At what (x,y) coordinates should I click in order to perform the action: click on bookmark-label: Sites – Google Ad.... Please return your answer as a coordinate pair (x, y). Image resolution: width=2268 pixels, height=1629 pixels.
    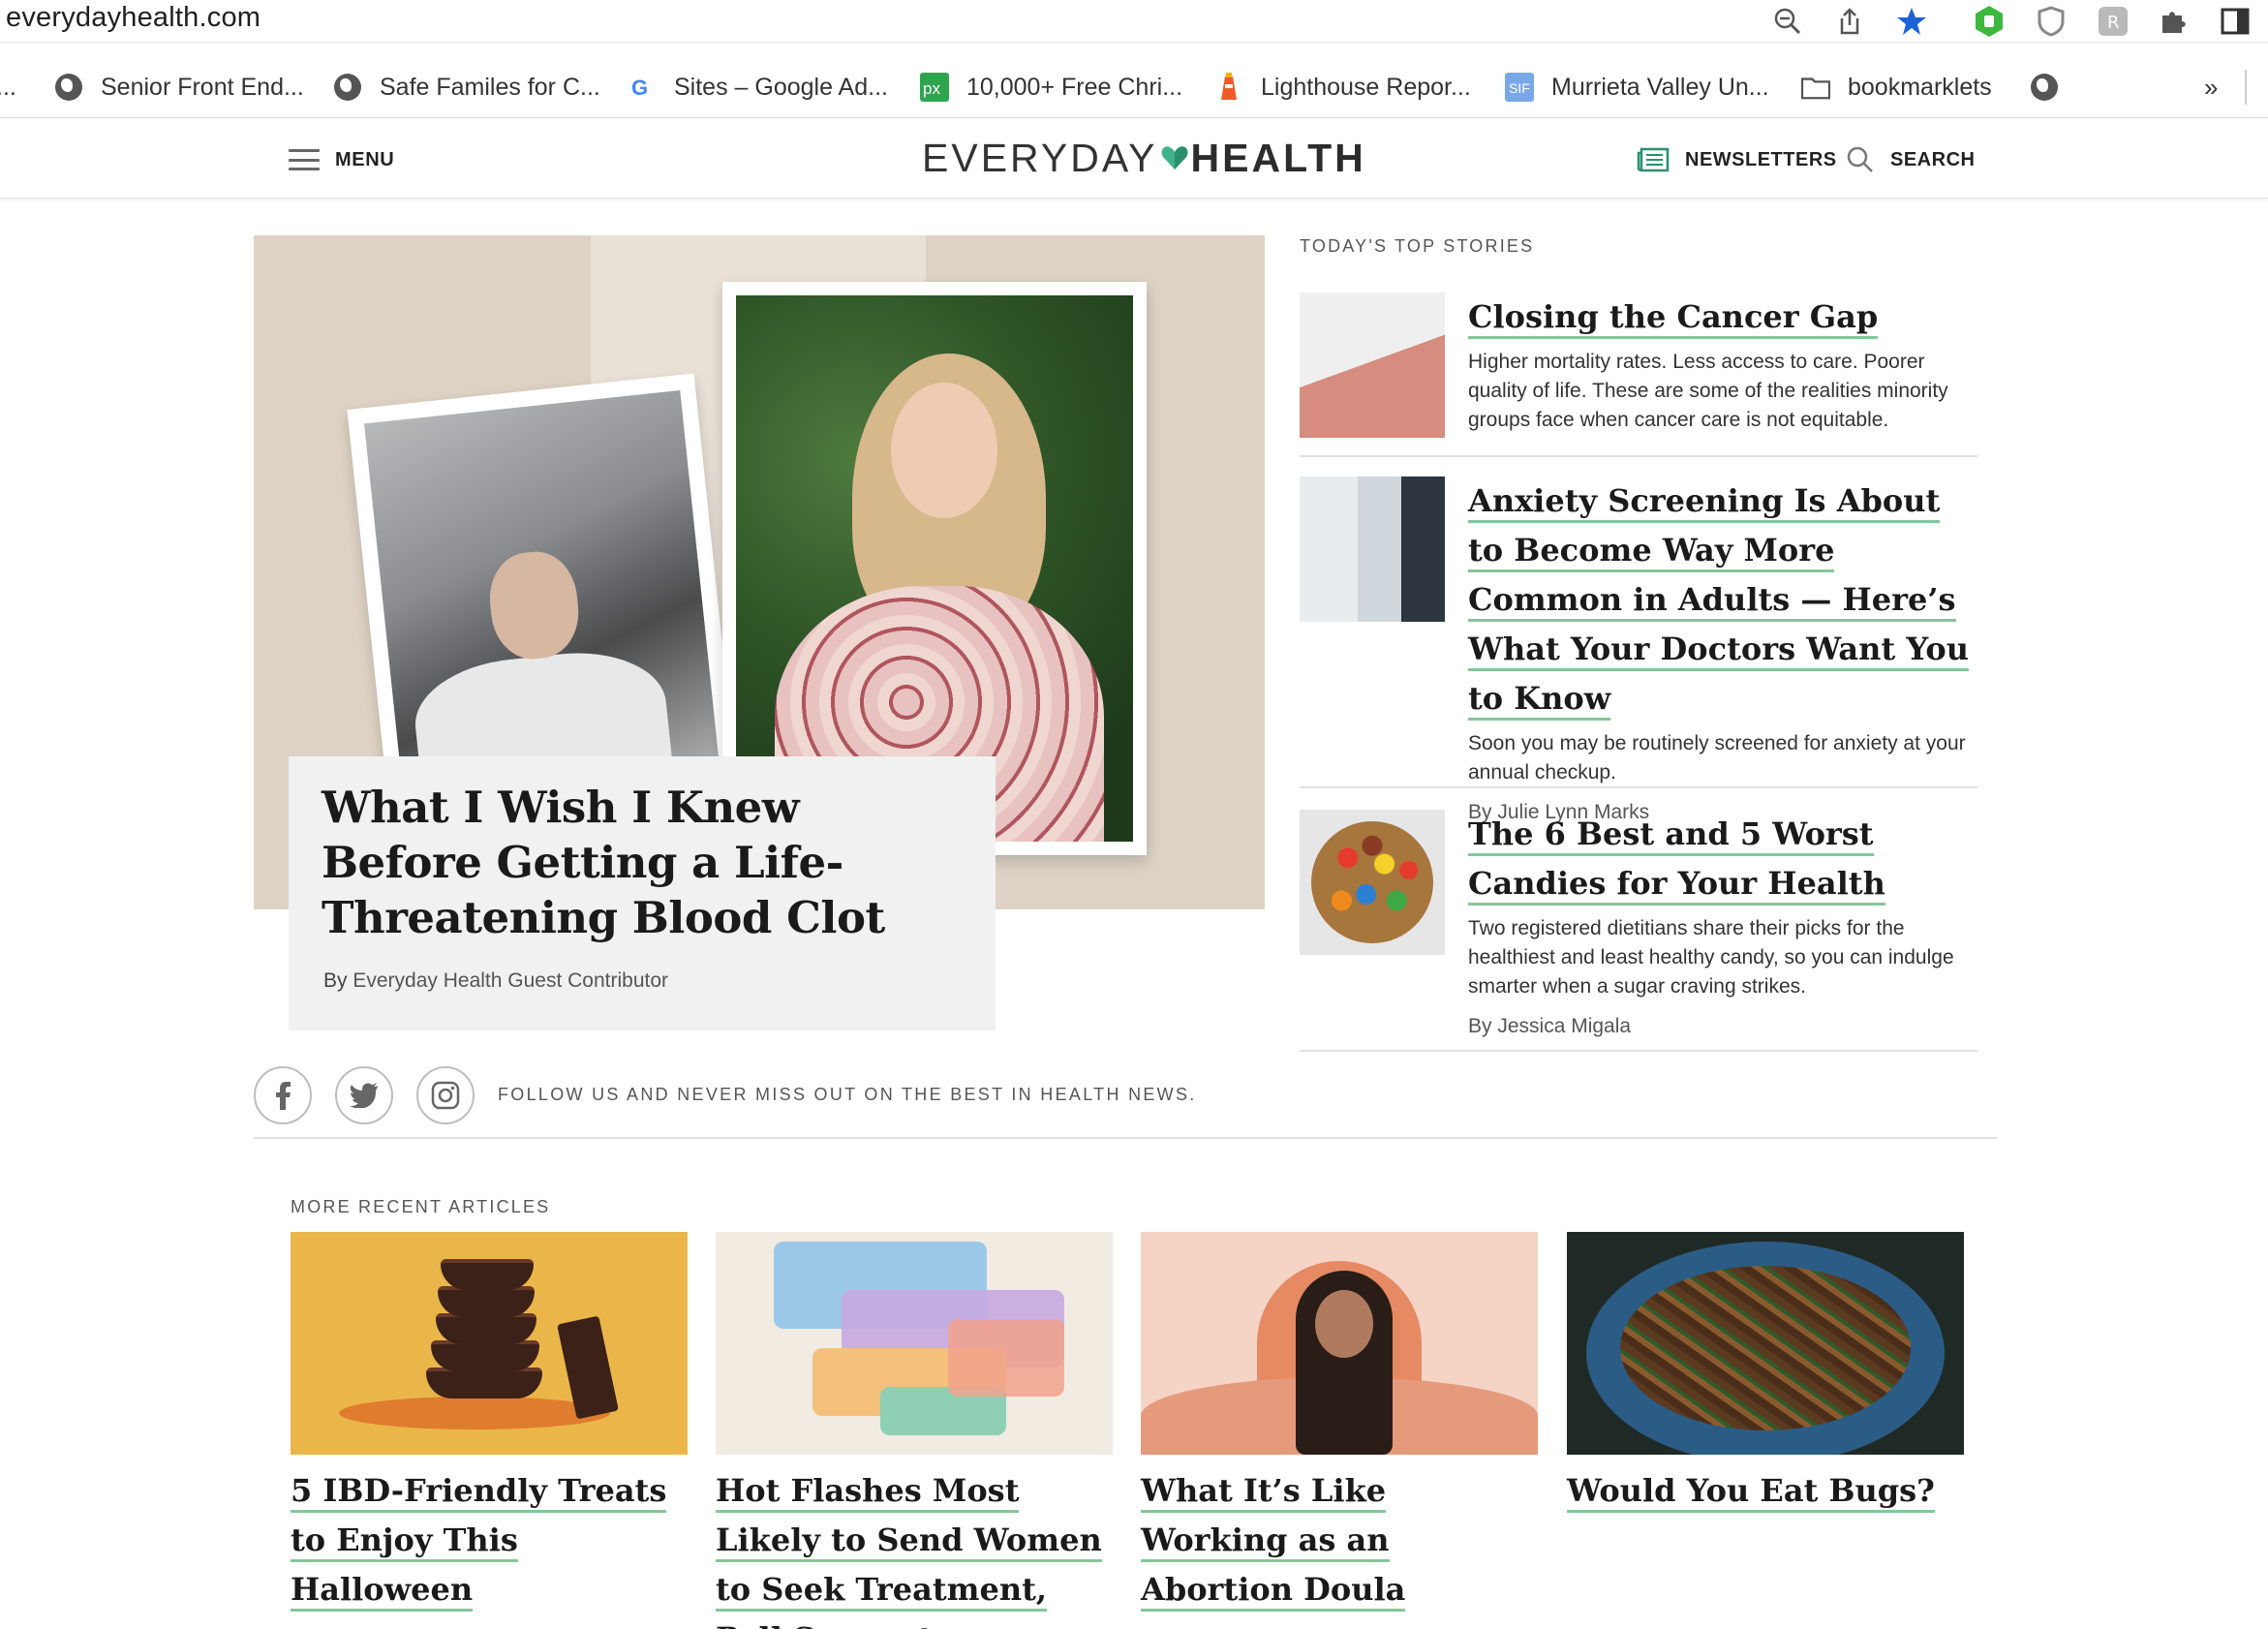
    Looking at the image, I should click on (781, 87).